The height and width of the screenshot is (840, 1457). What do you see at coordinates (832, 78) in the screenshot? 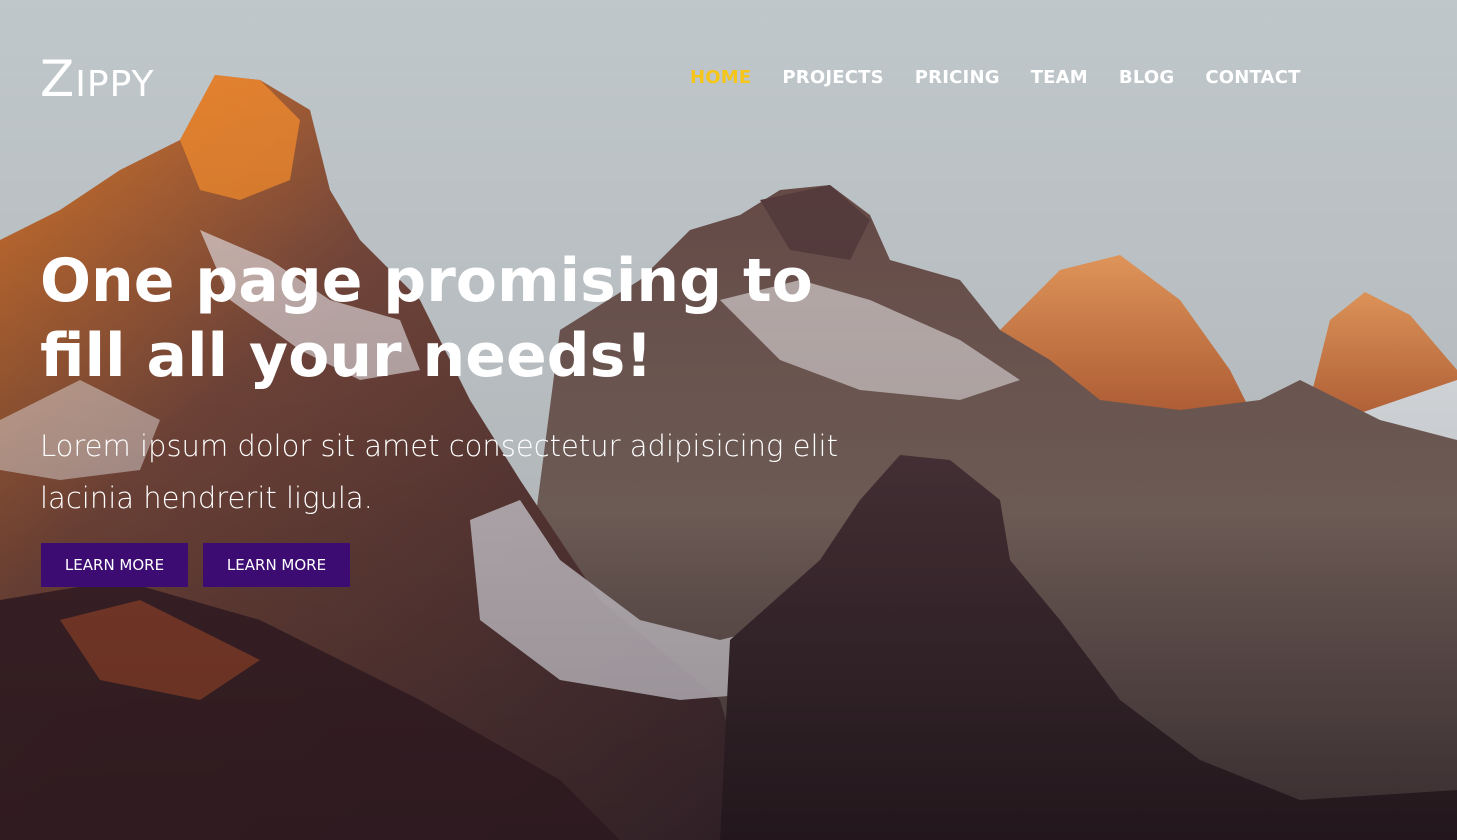
I see `nav-projects: PROJECTS` at bounding box center [832, 78].